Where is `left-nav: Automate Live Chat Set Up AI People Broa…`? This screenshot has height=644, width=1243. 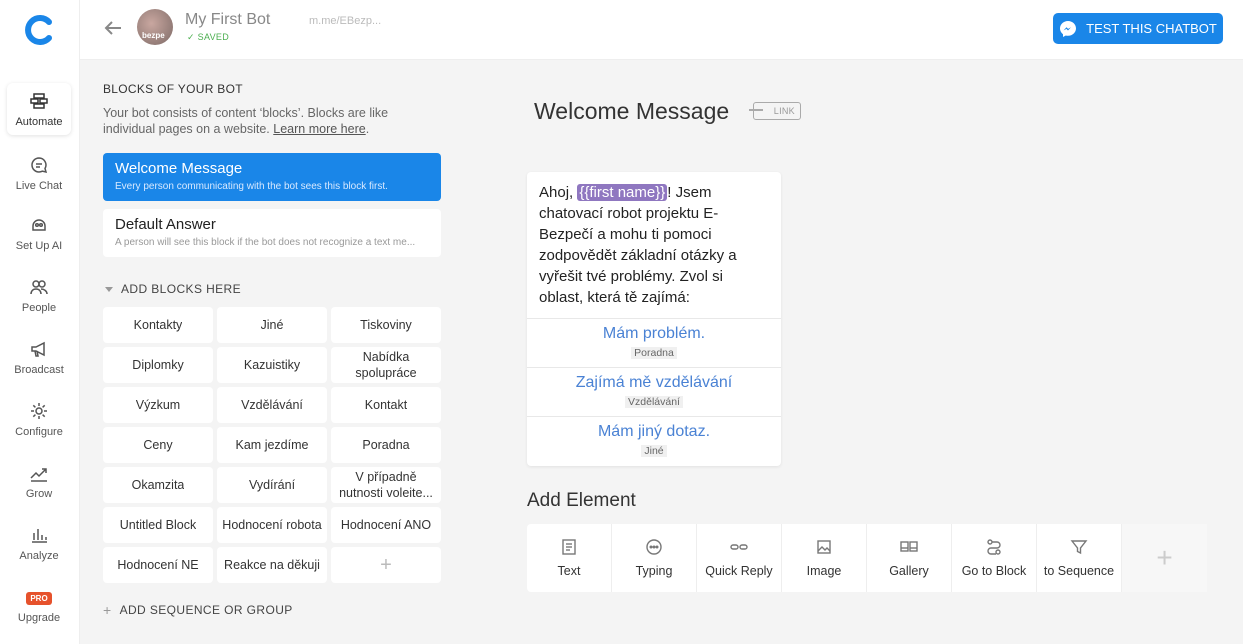
left-nav: Automate Live Chat Set Up AI People Broa… is located at coordinates (40, 322).